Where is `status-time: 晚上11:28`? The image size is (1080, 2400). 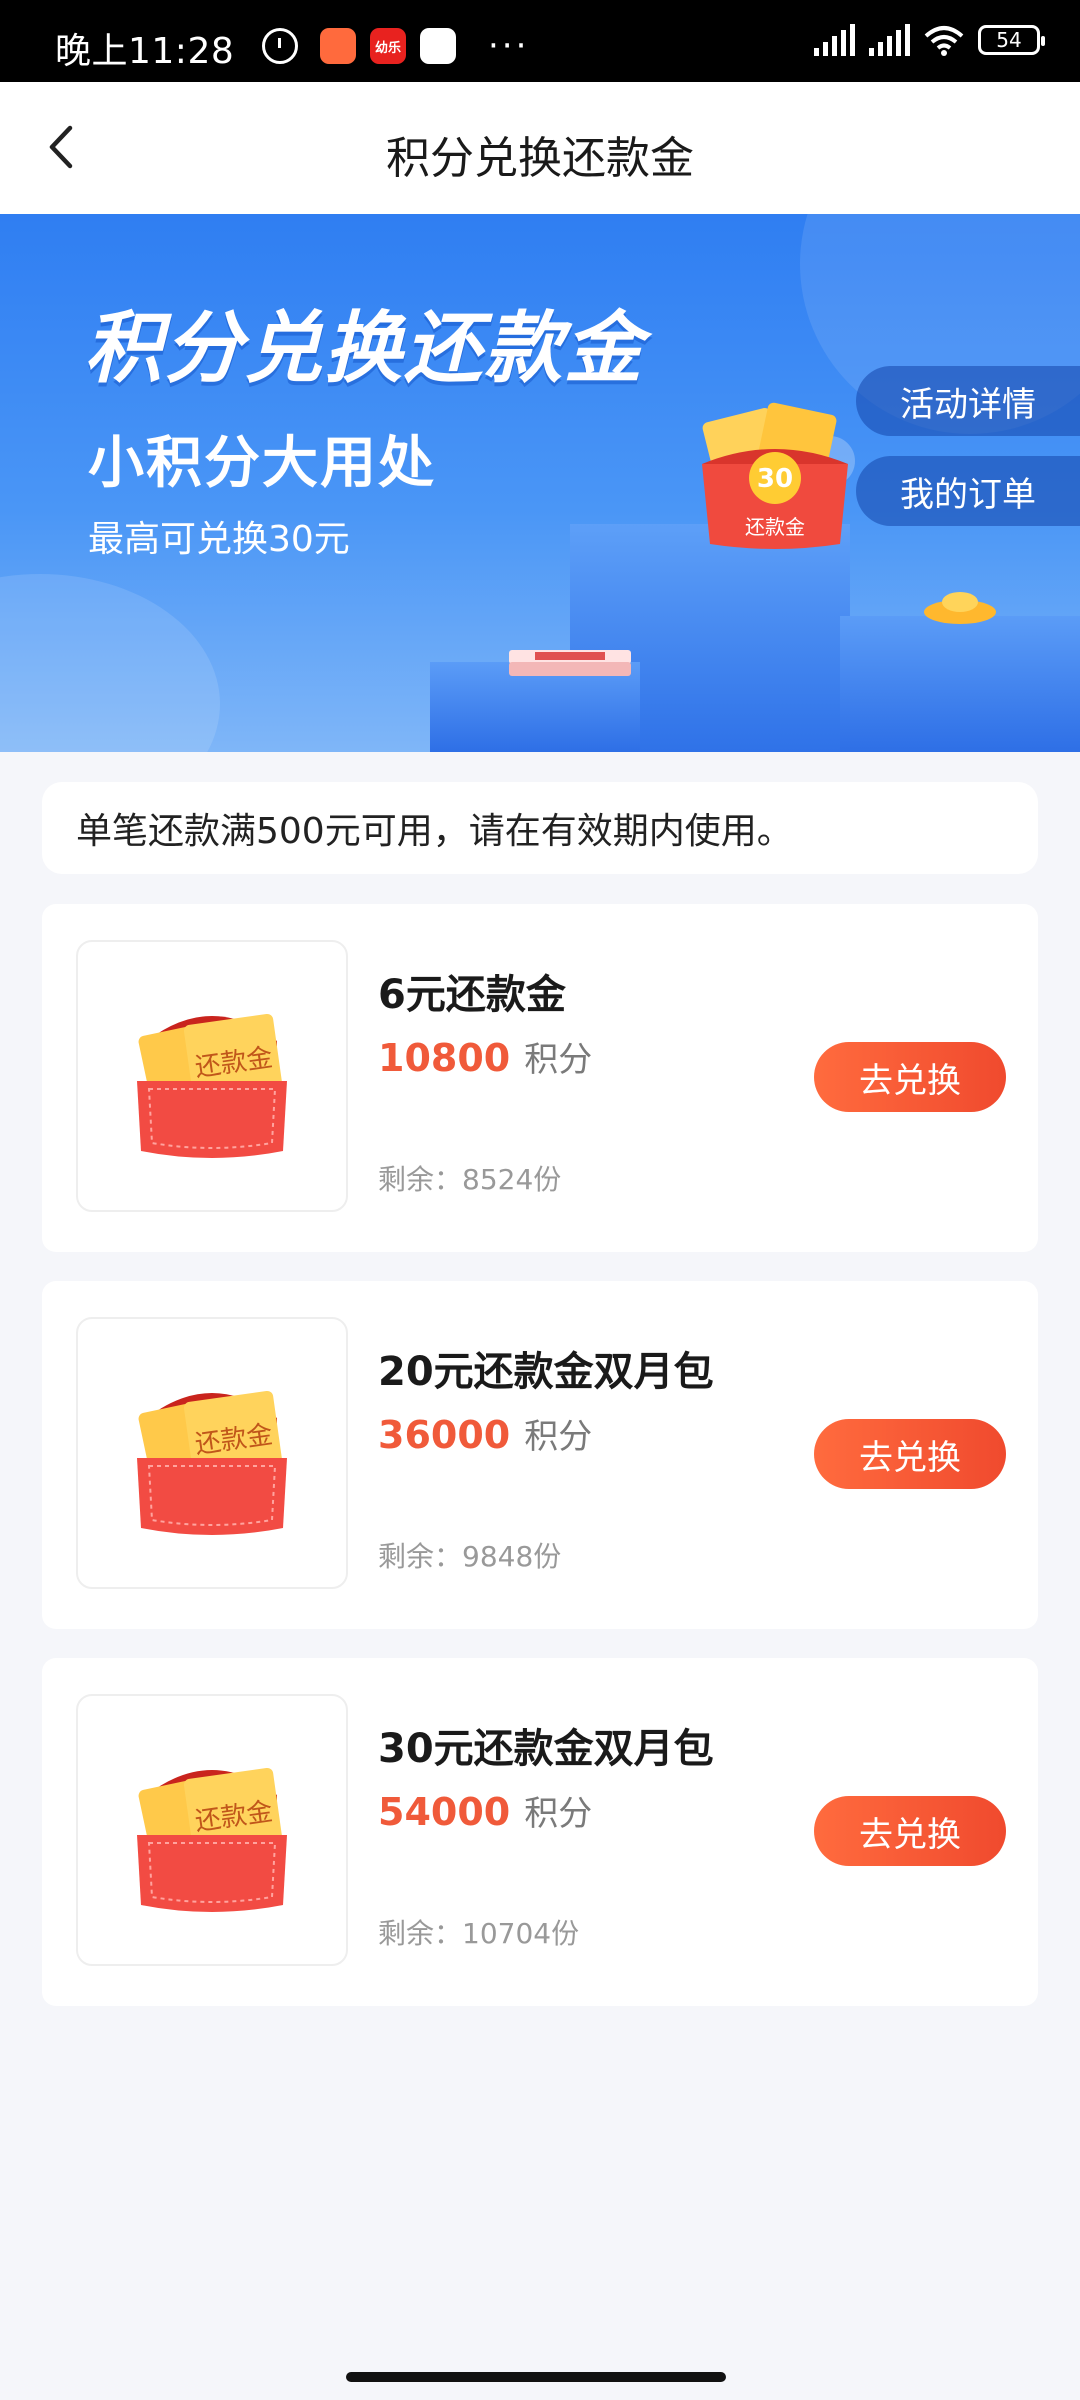 status-time: 晚上11:28 is located at coordinates (145, 51).